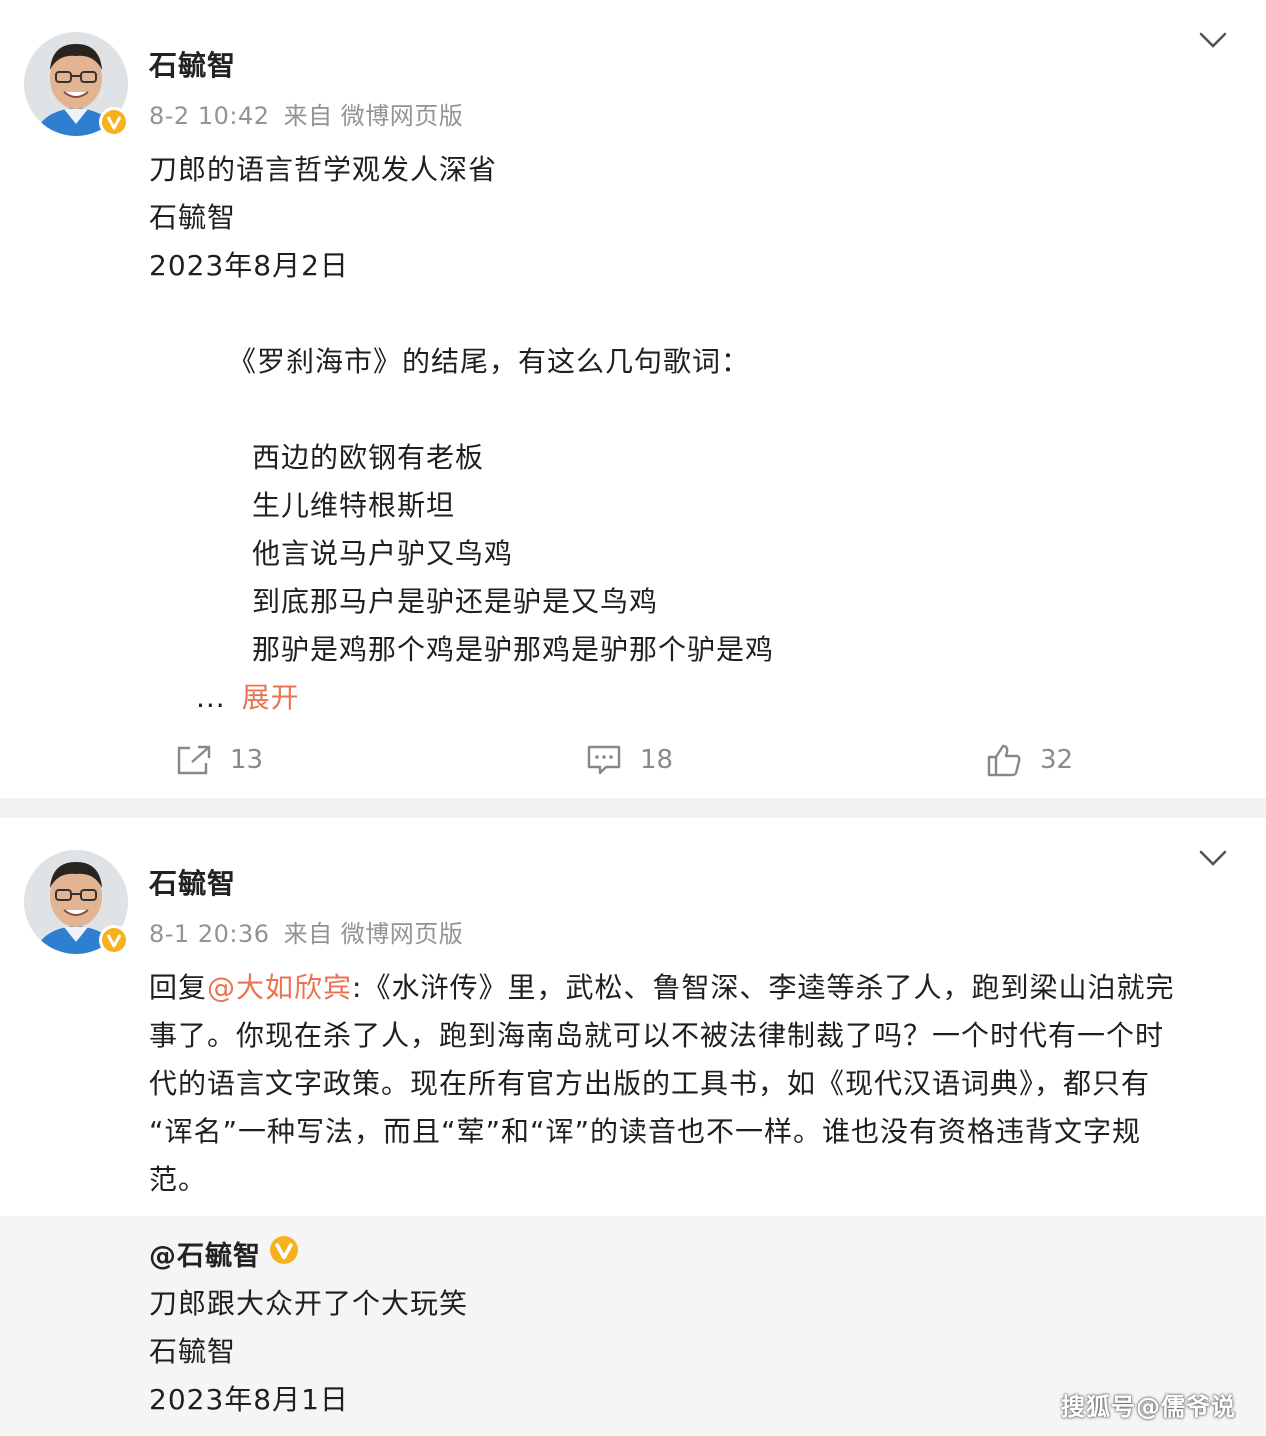 This screenshot has width=1266, height=1436. I want to click on like-count: 32, so click(1057, 760).